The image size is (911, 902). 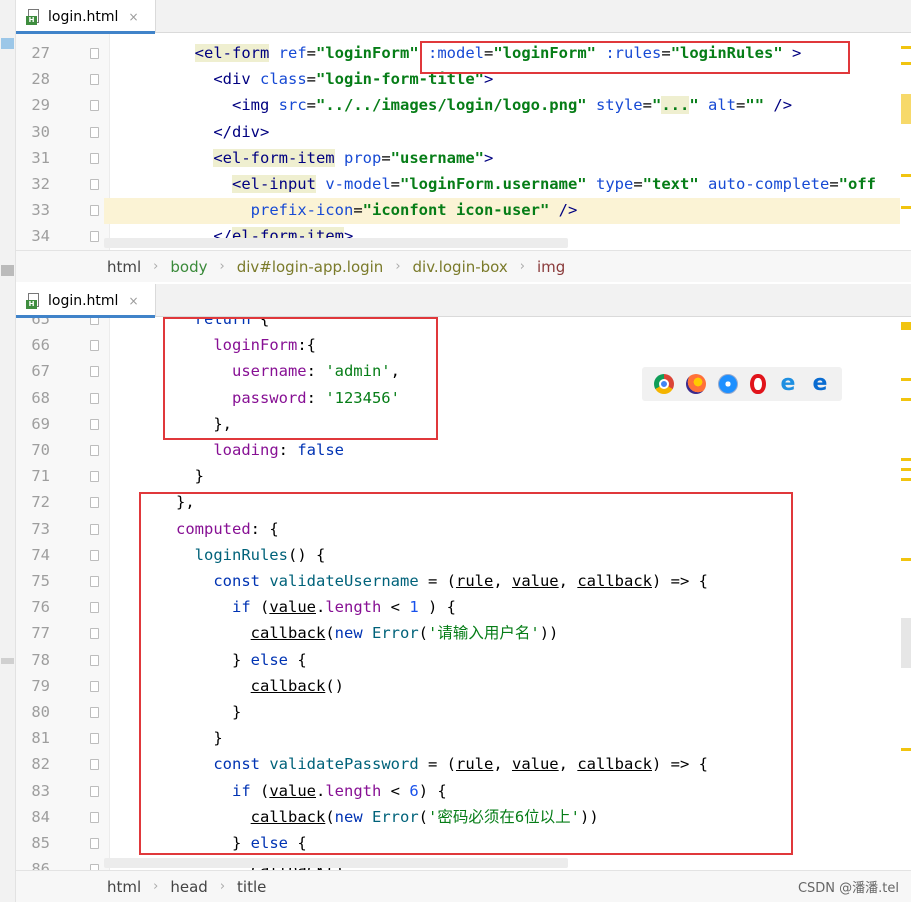 I want to click on line-number: 81, so click(x=40, y=738).